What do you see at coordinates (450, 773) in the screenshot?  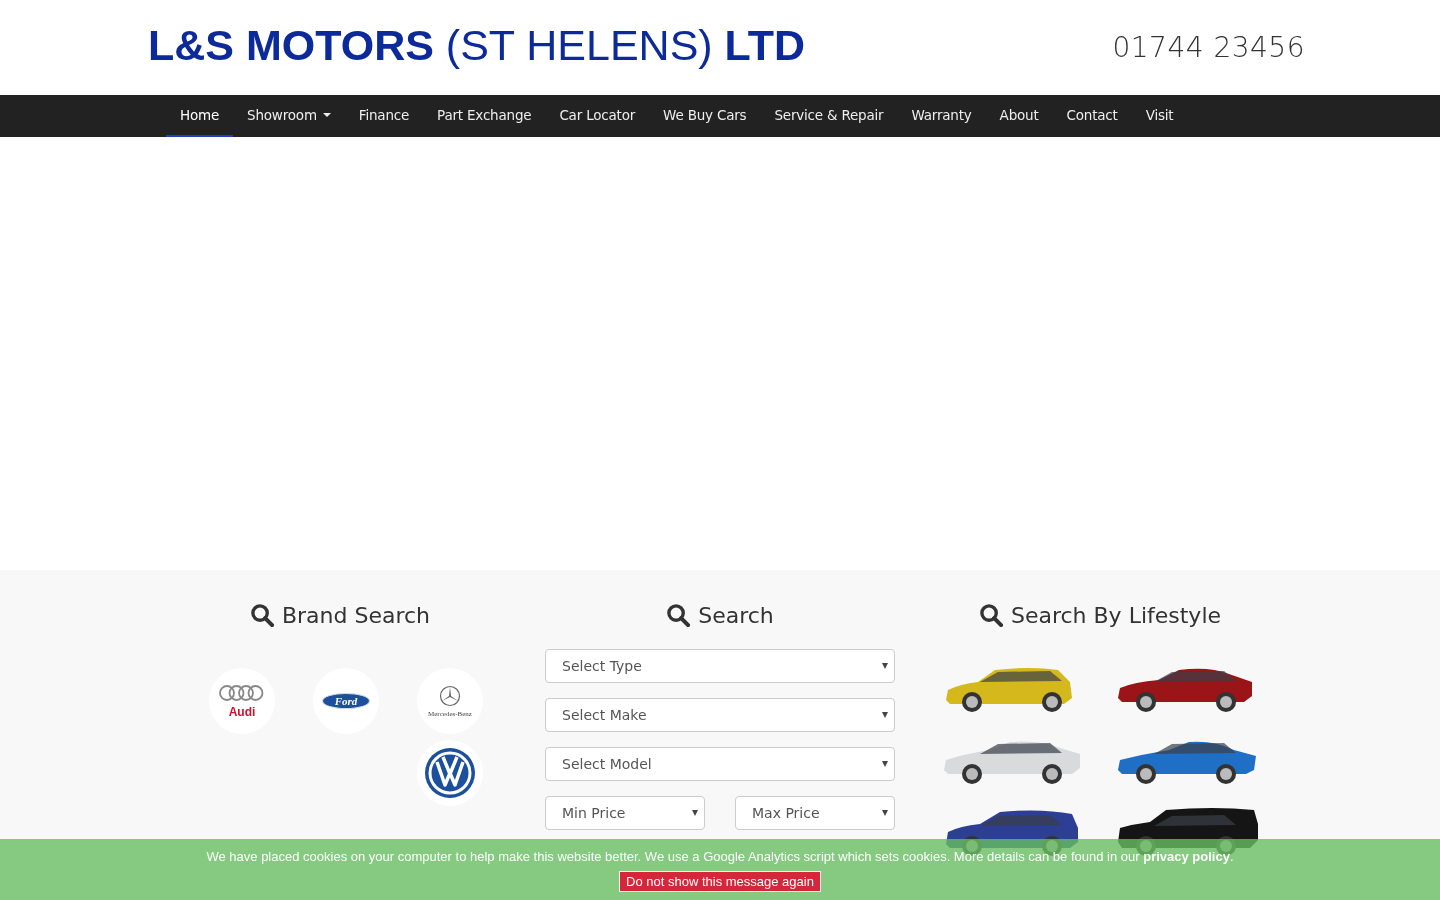 I see `vw-emblem-icon` at bounding box center [450, 773].